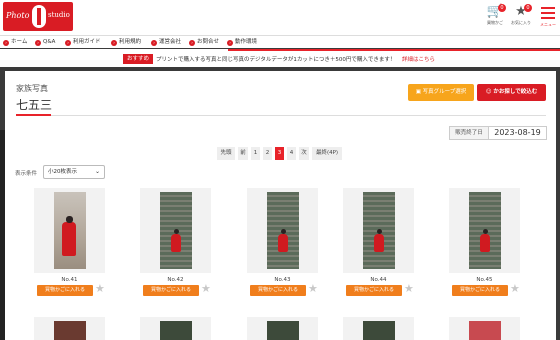  Describe the element at coordinates (521, 17) in the screenshot. I see `favorite-header-button: ★ お気に入り 0` at that location.